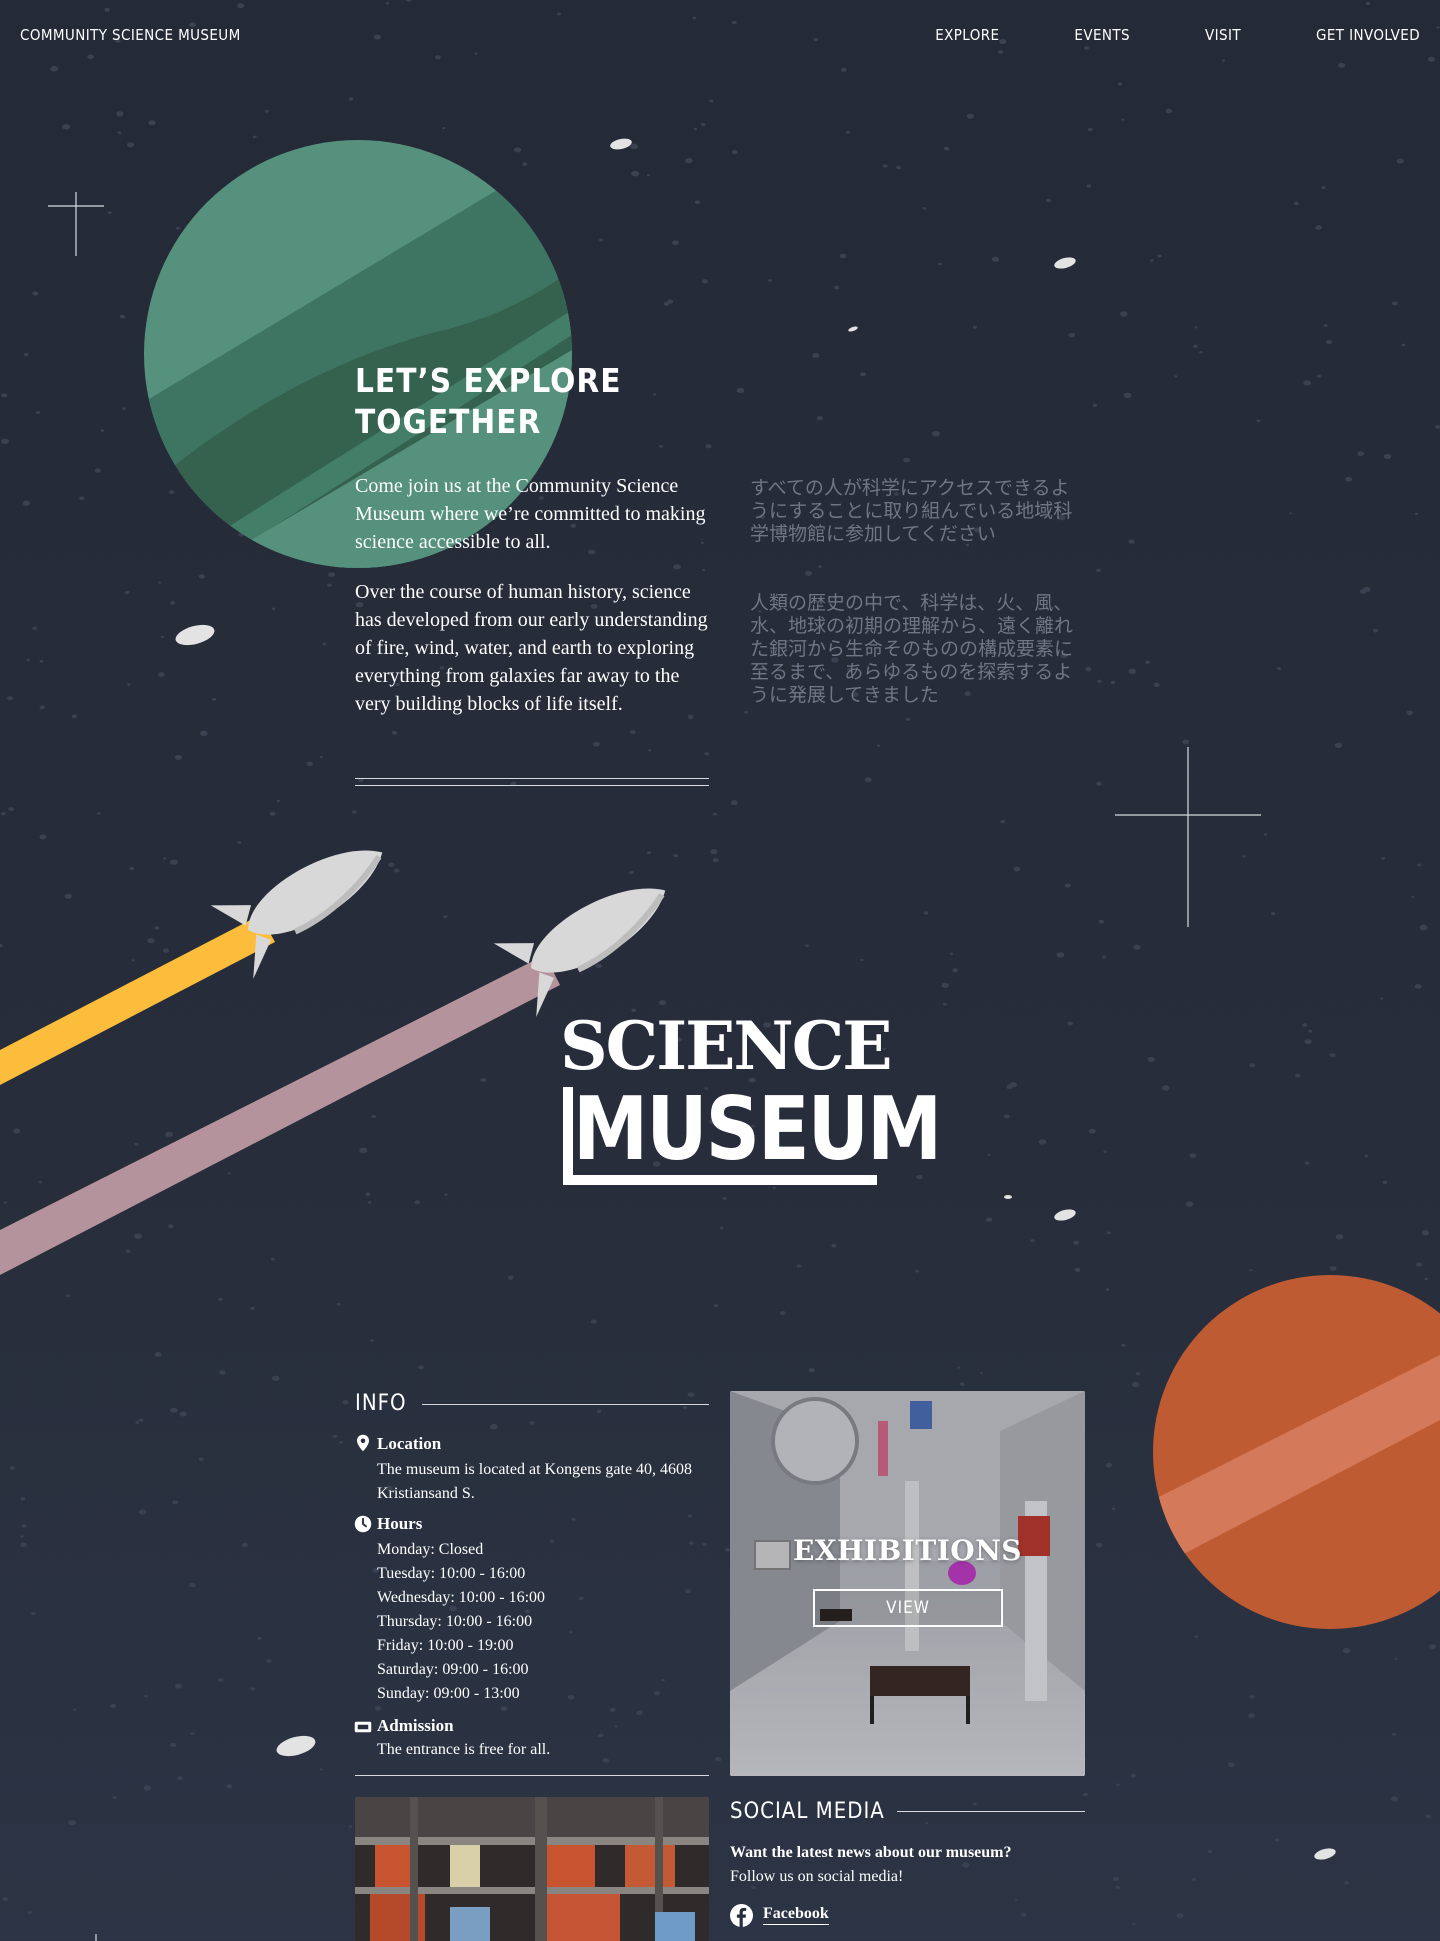 The image size is (1440, 1941). What do you see at coordinates (565, 1404) in the screenshot?
I see `info-heading-line` at bounding box center [565, 1404].